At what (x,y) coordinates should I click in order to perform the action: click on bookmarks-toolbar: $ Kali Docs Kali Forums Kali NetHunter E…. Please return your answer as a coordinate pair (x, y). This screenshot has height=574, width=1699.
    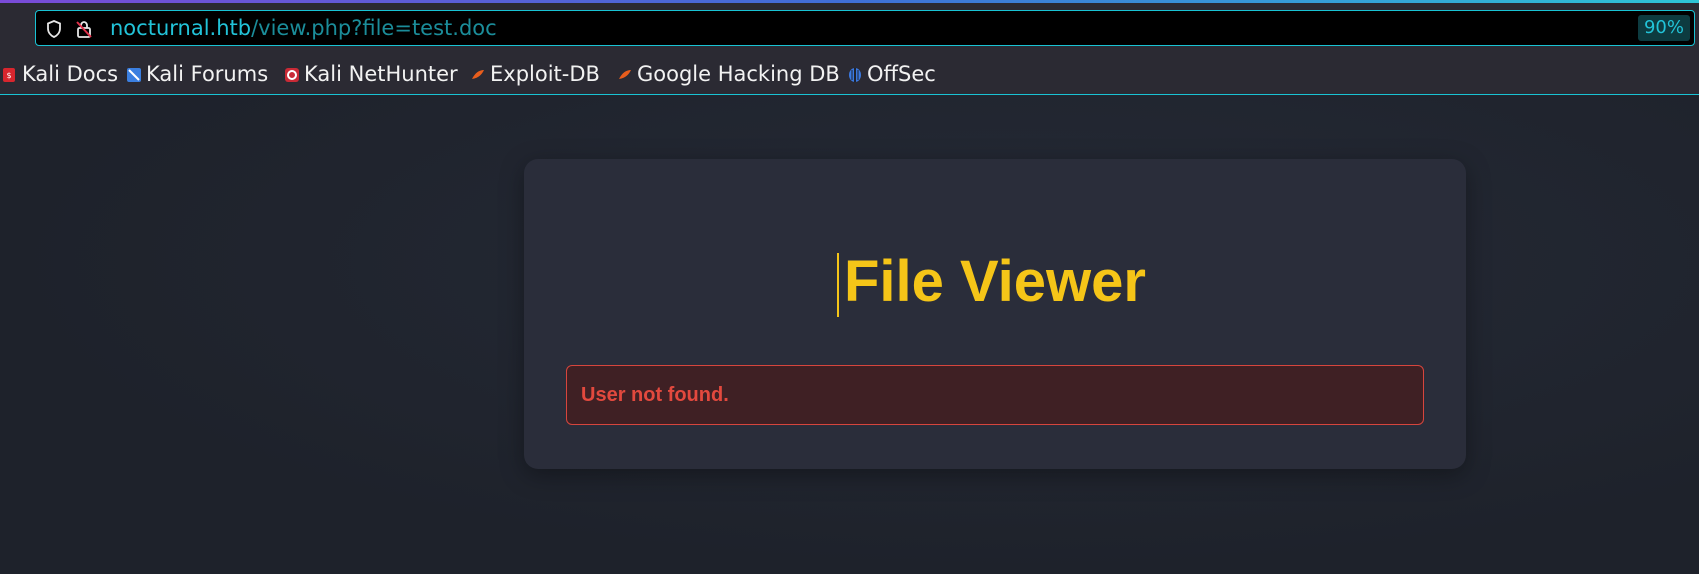
    Looking at the image, I should click on (849, 75).